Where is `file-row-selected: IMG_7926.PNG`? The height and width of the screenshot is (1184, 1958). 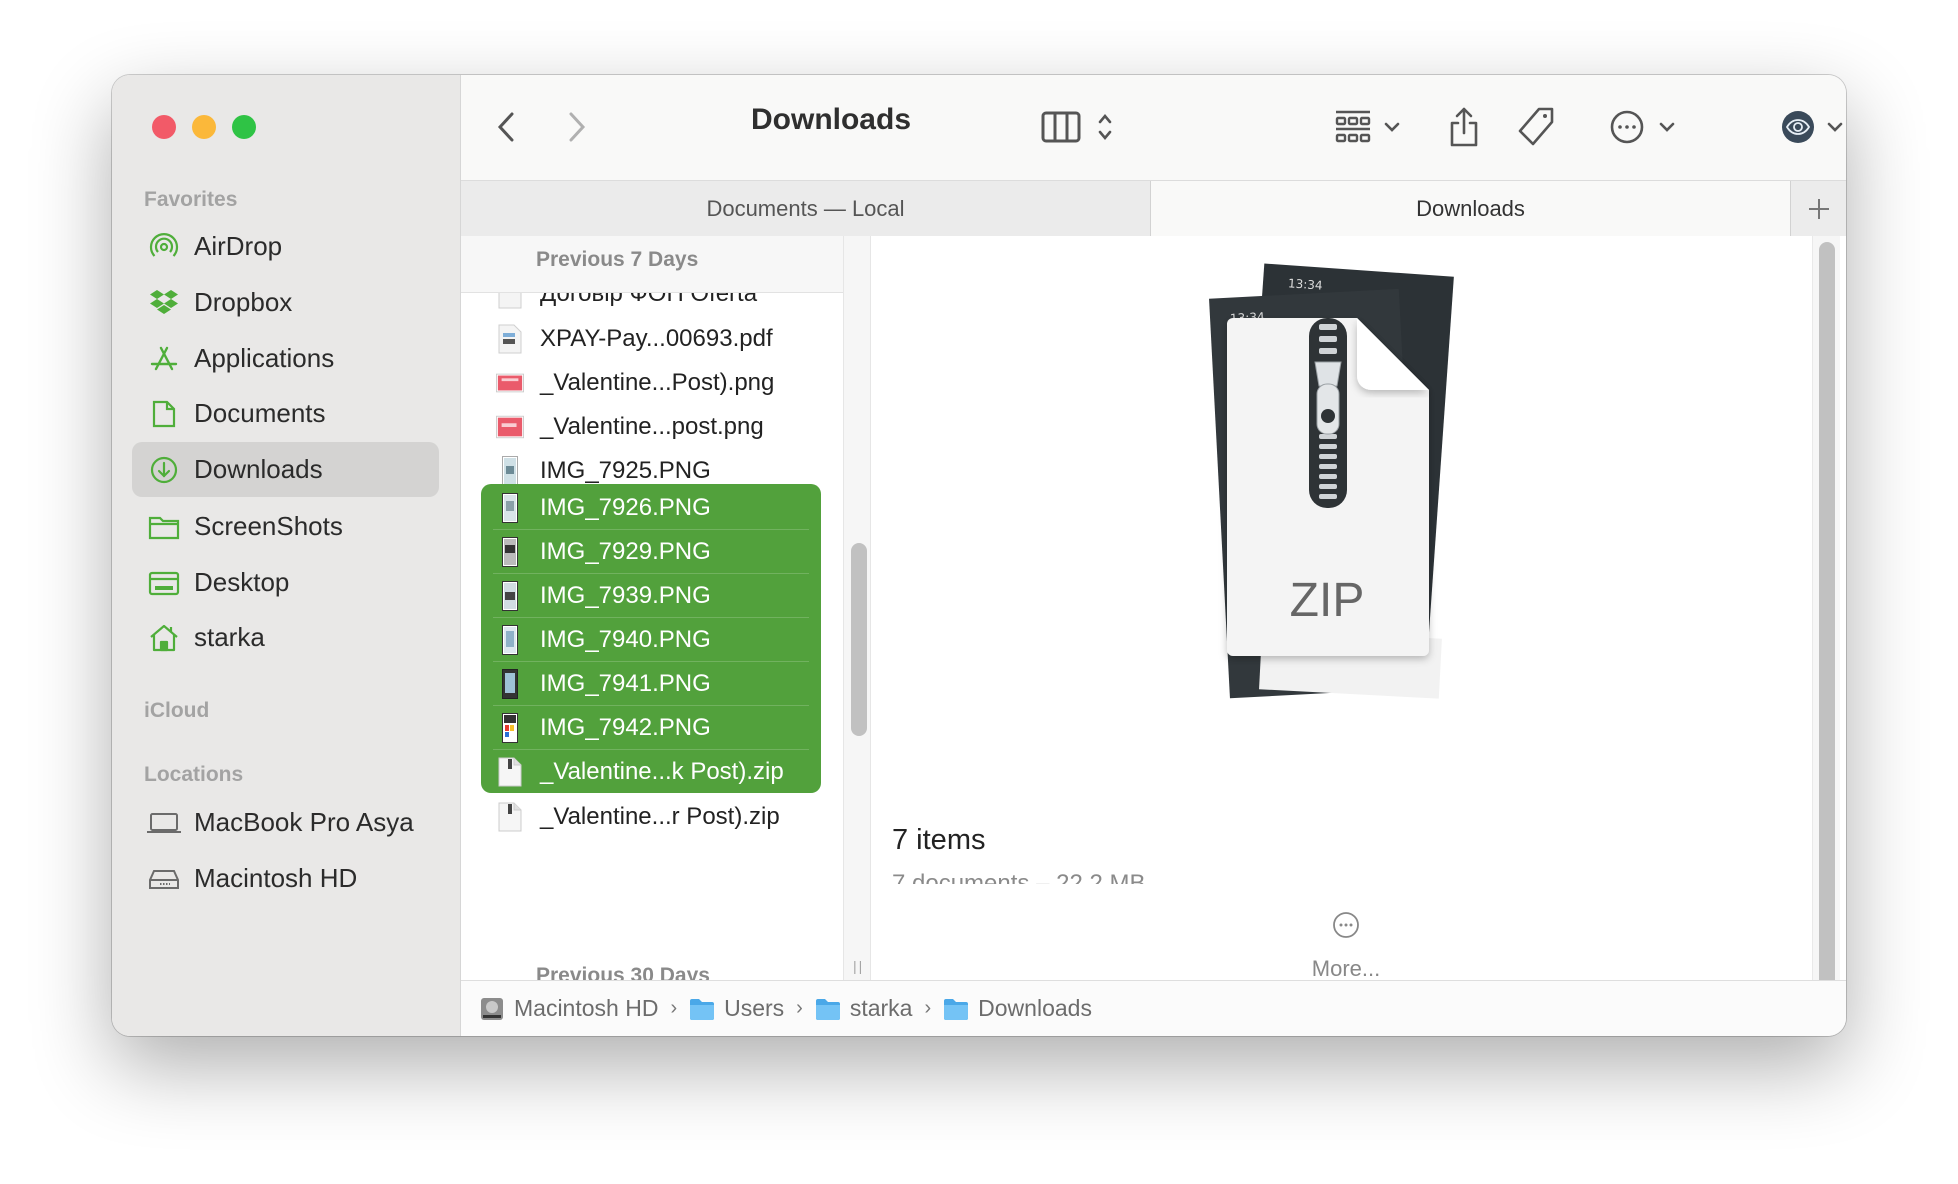 file-row-selected: IMG_7926.PNG is located at coordinates (651, 508).